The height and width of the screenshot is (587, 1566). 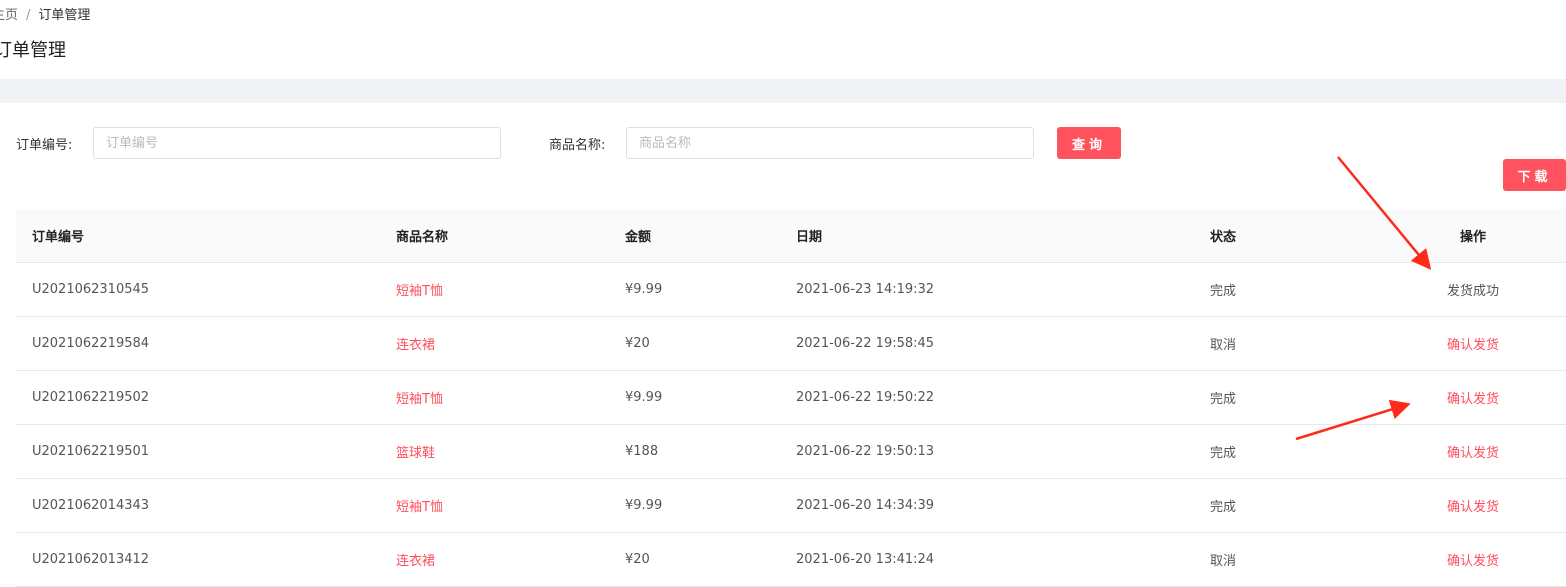 What do you see at coordinates (44, 145) in the screenshot?
I see `order-id-label: 订单编号:` at bounding box center [44, 145].